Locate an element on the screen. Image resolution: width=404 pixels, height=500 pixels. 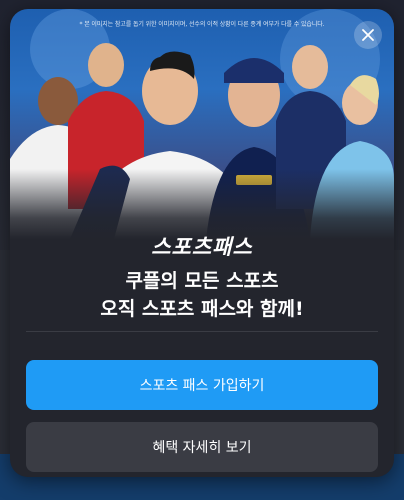
close-icon is located at coordinates (368, 35).